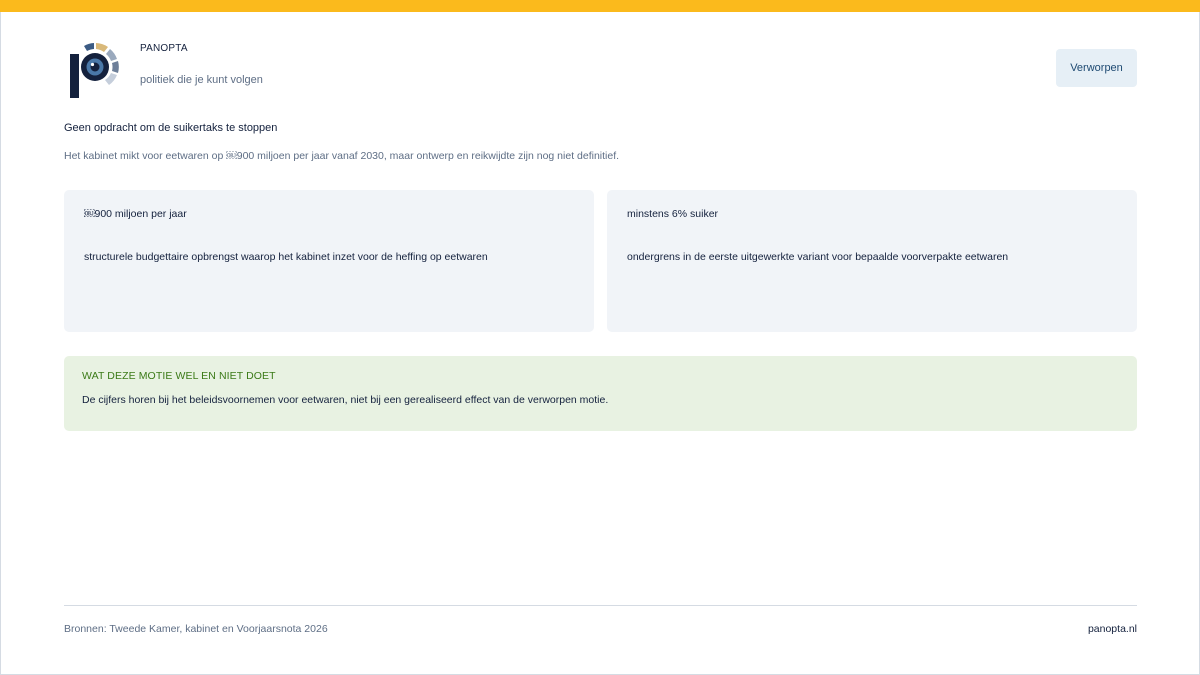 The width and height of the screenshot is (1200, 675). What do you see at coordinates (600, 6) in the screenshot?
I see `accent-top-bar` at bounding box center [600, 6].